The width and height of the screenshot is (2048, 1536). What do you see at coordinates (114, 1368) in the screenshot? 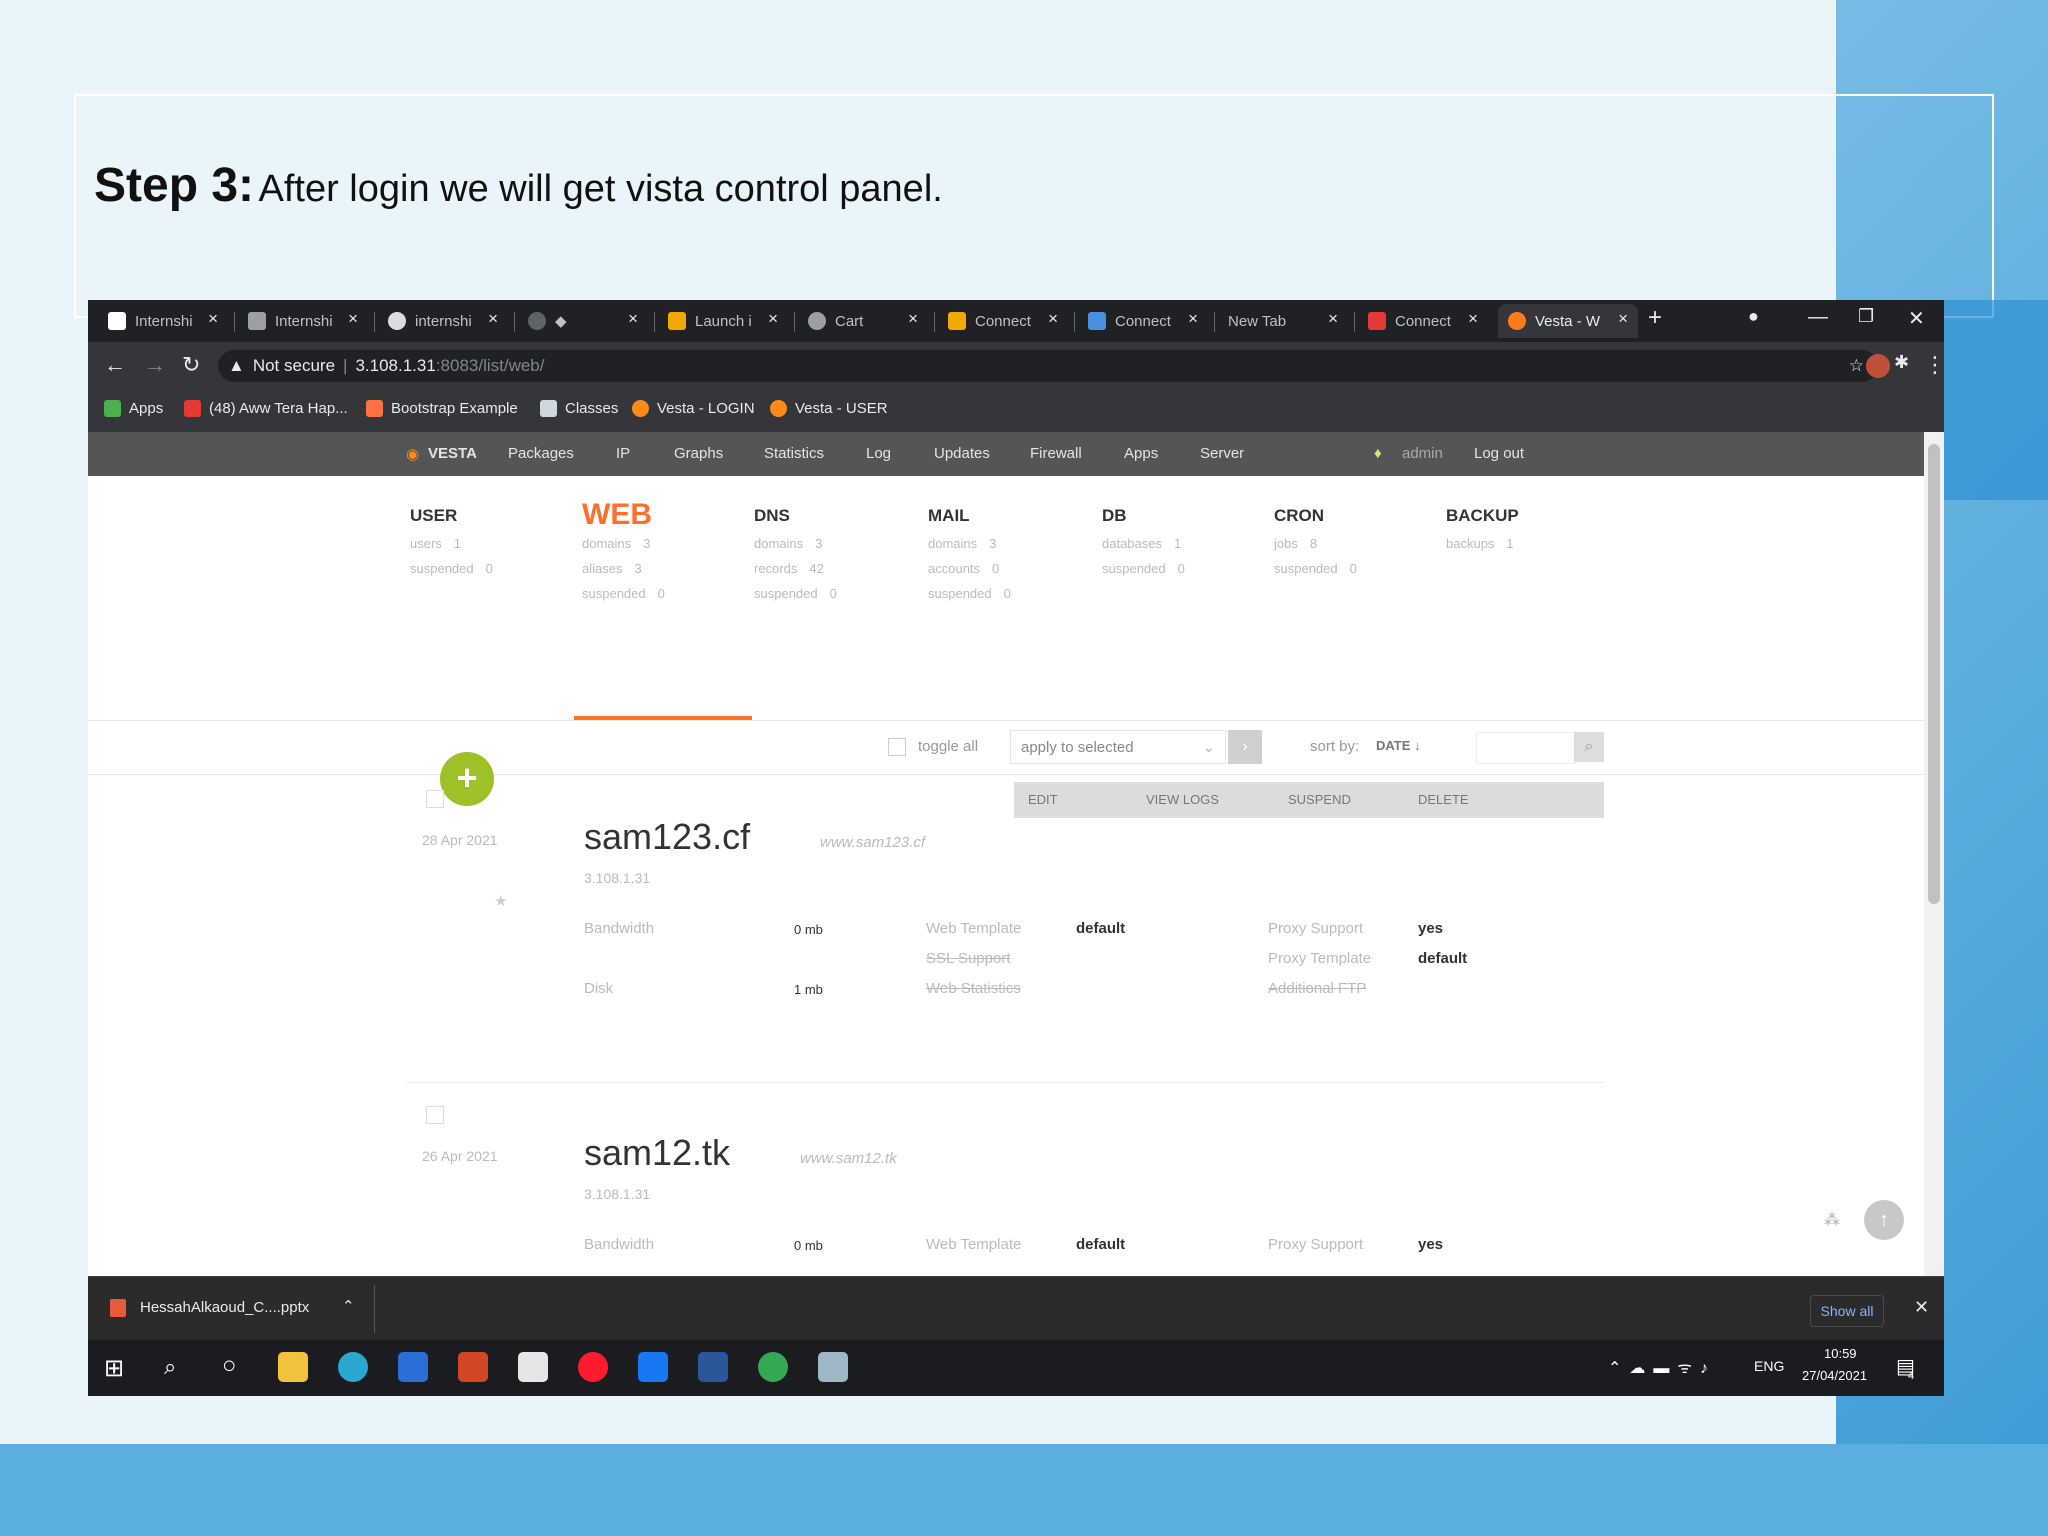
I see `windows-start-icon: ⊞` at bounding box center [114, 1368].